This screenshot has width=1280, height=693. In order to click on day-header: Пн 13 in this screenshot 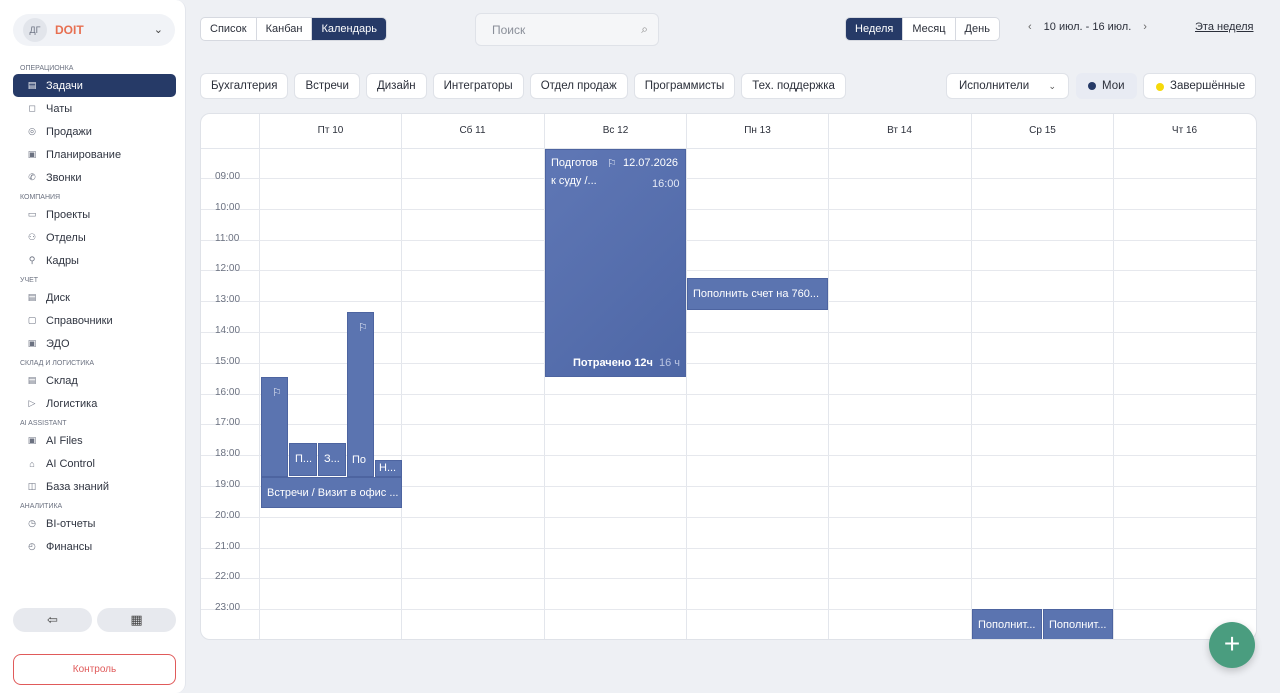, I will do `click(757, 131)`.